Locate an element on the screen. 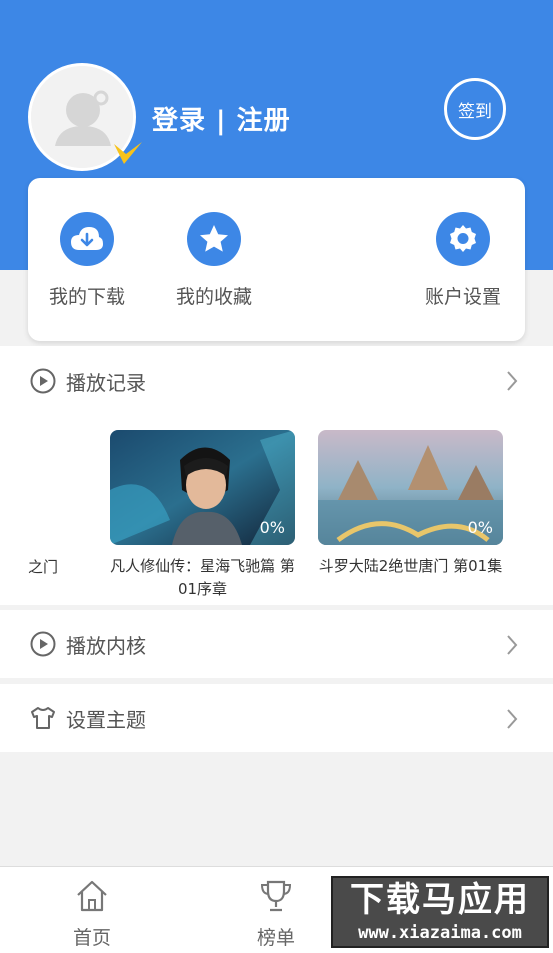 The height and width of the screenshot is (953, 553). watermark-title: 下载马应用 is located at coordinates (440, 900).